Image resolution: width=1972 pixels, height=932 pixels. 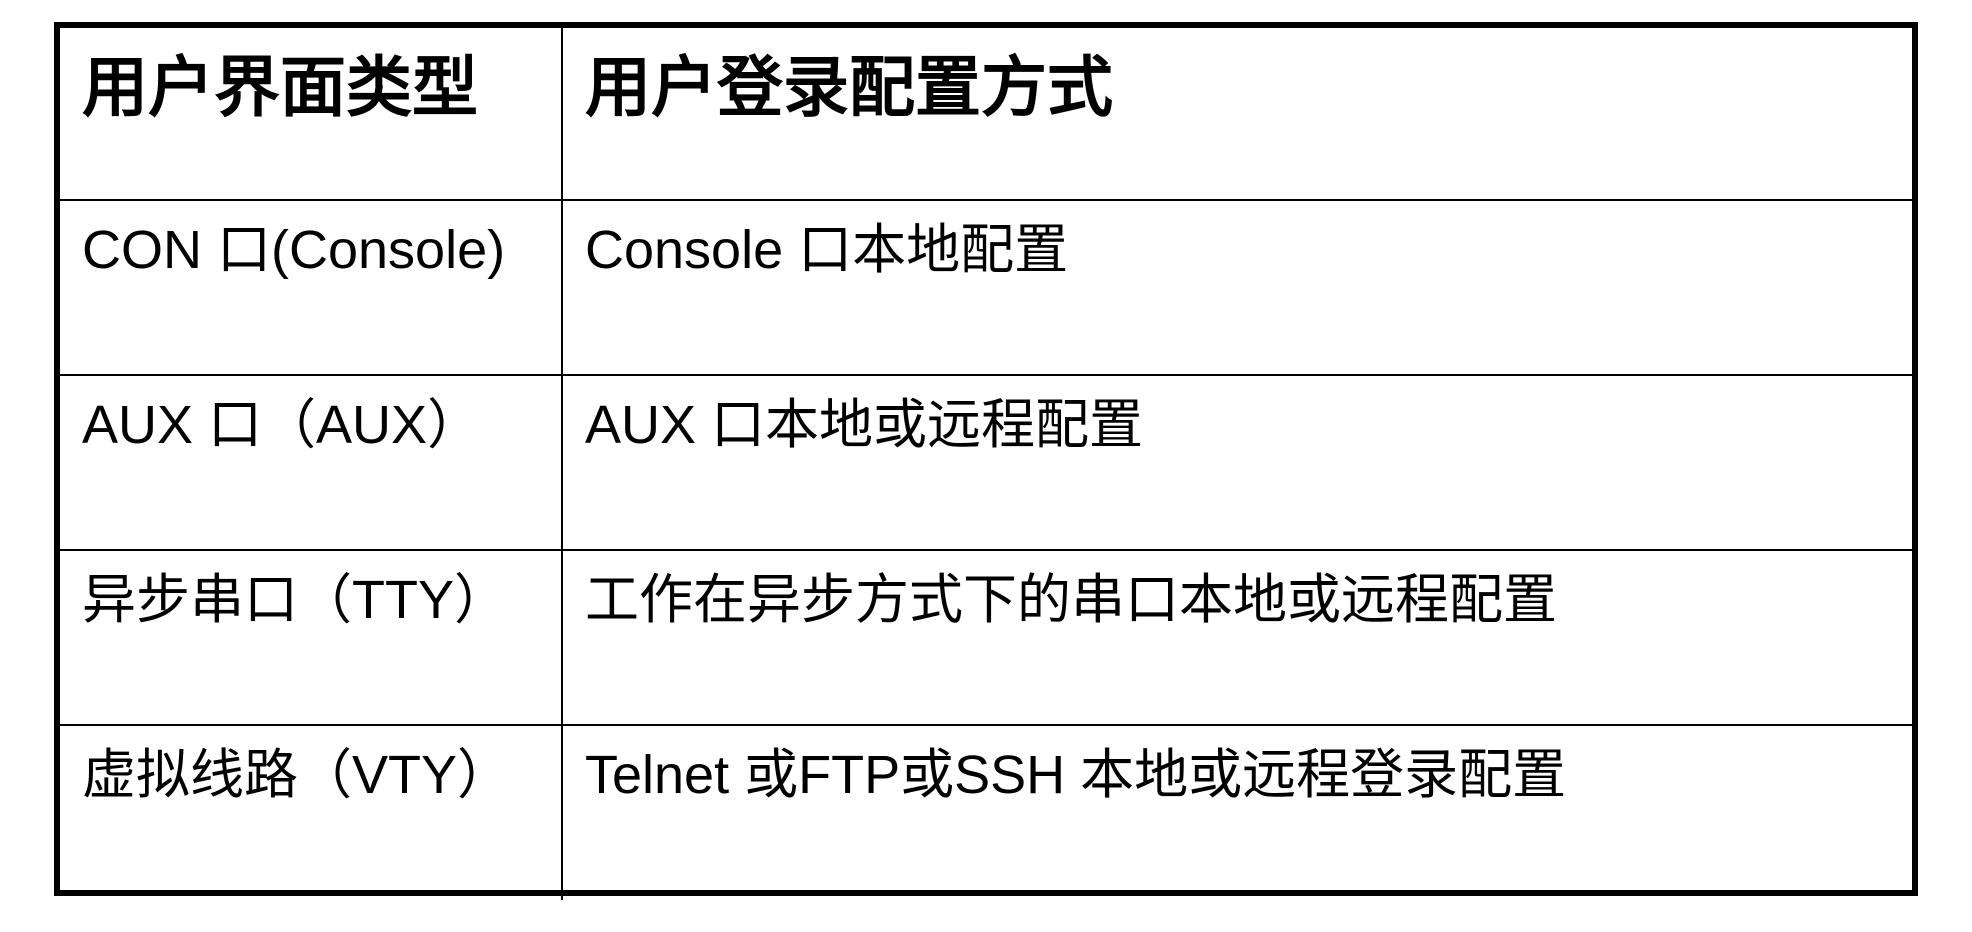 What do you see at coordinates (311, 287) in the screenshot?
I see `cell-interface-type: CON 口(Console)` at bounding box center [311, 287].